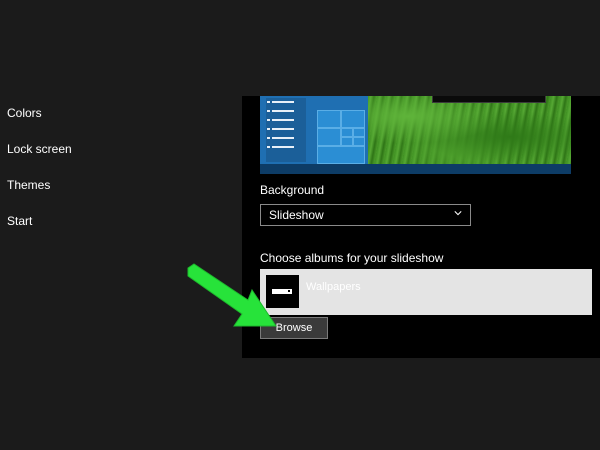  I want to click on album-icon, so click(282, 291).